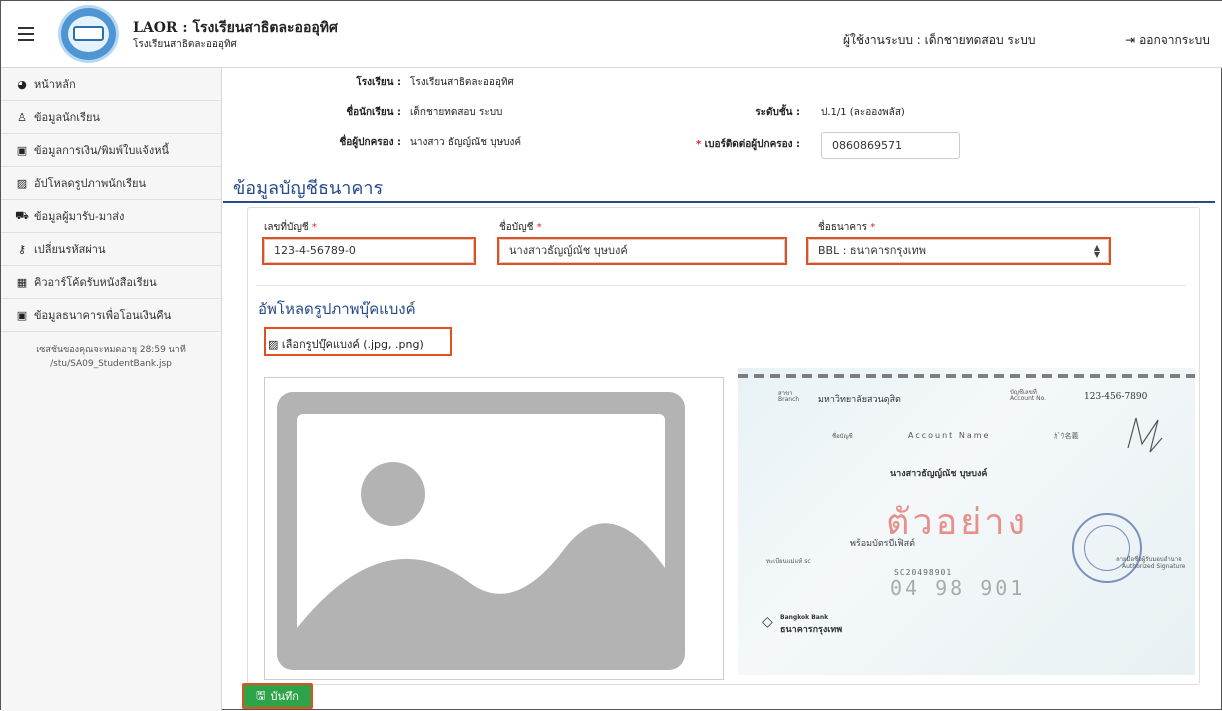 The width and height of the screenshot is (1222, 711). Describe the element at coordinates (22, 249) in the screenshot. I see `key-icon: ⚷` at that location.